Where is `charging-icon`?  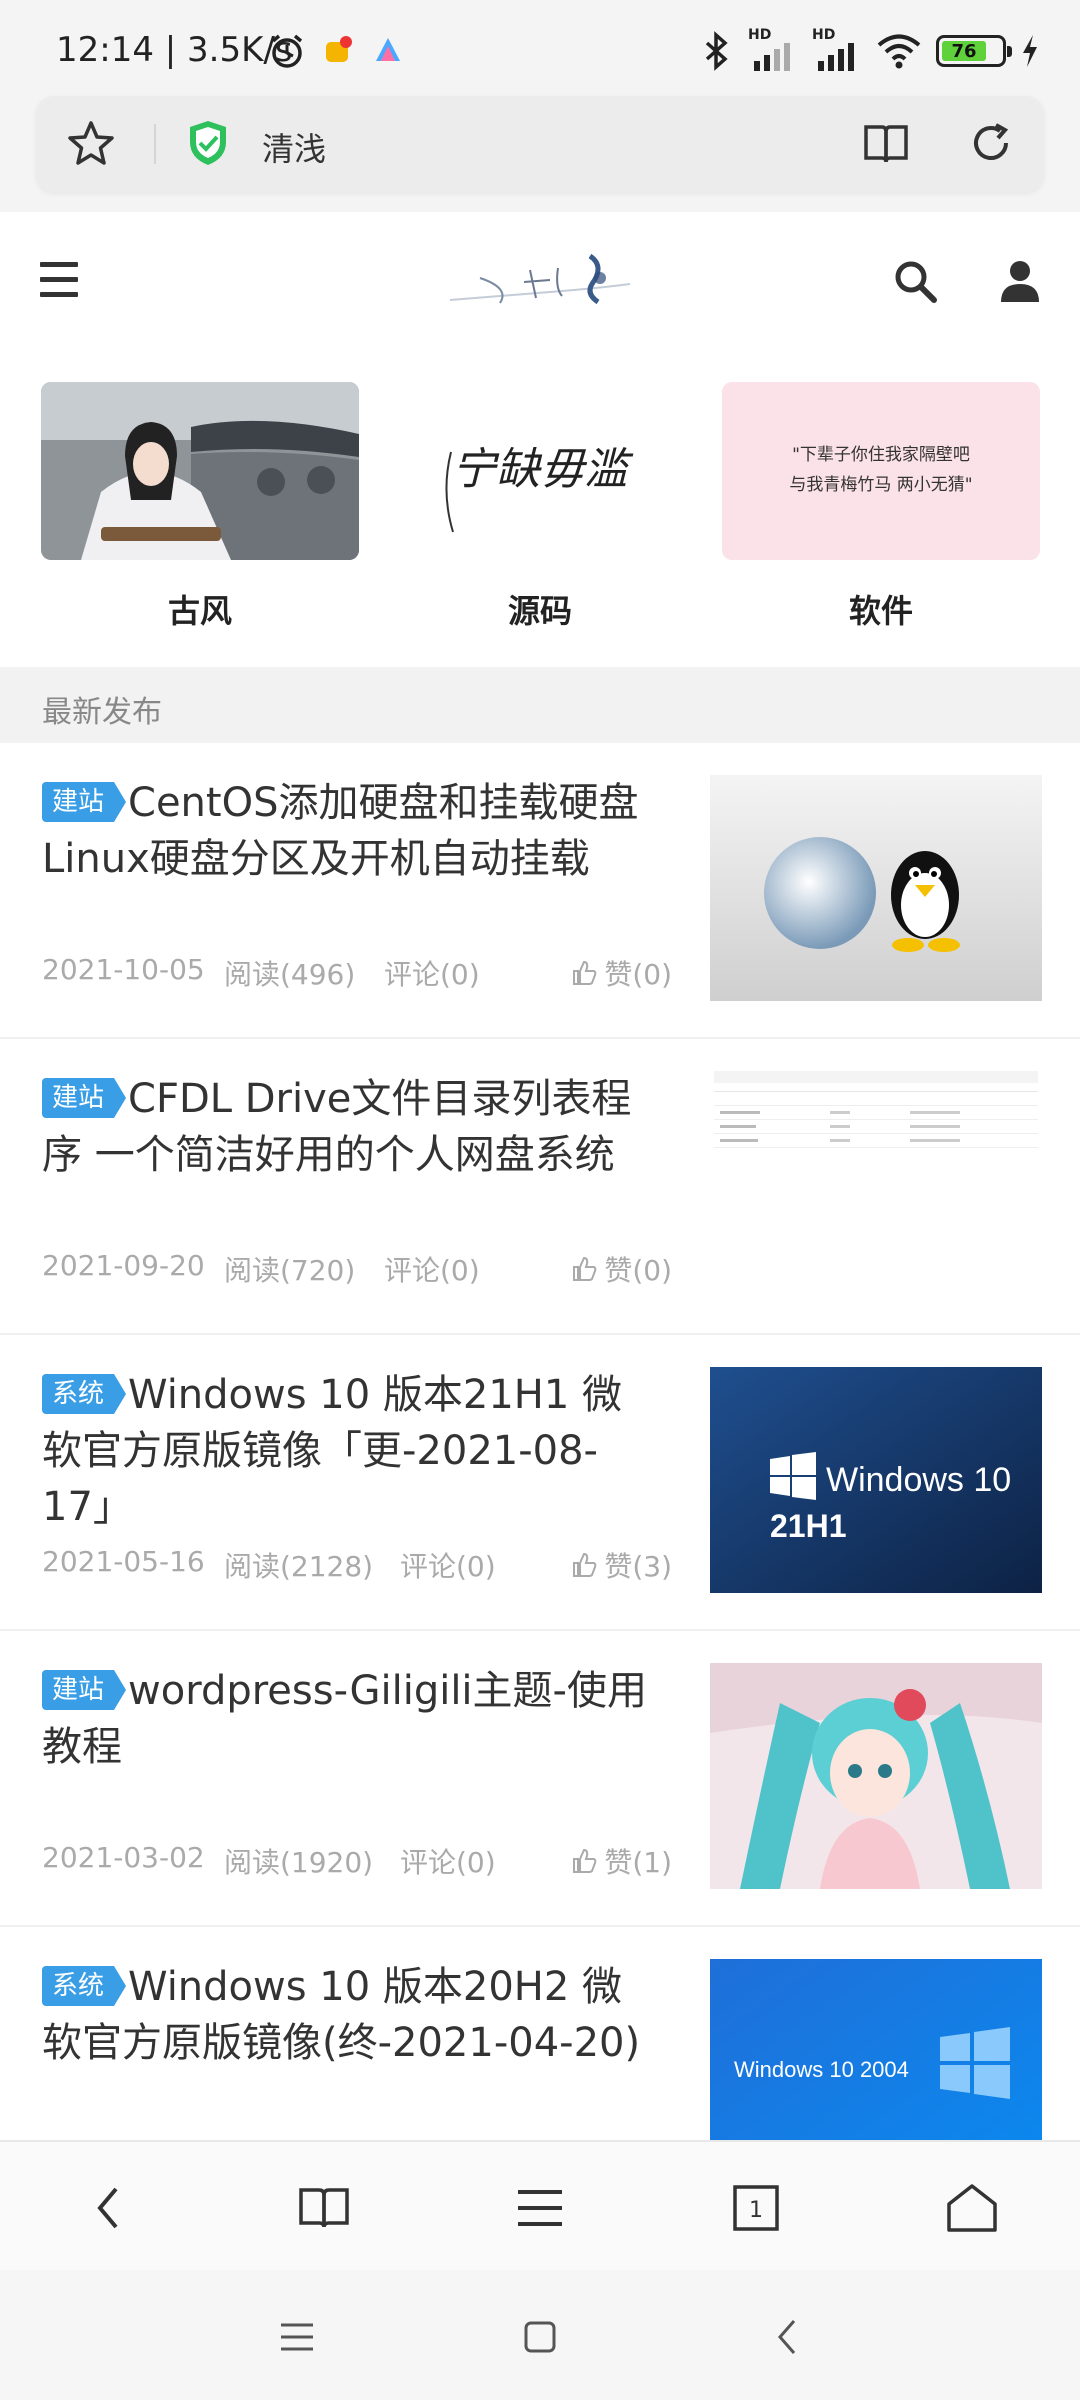
charging-icon is located at coordinates (1030, 51).